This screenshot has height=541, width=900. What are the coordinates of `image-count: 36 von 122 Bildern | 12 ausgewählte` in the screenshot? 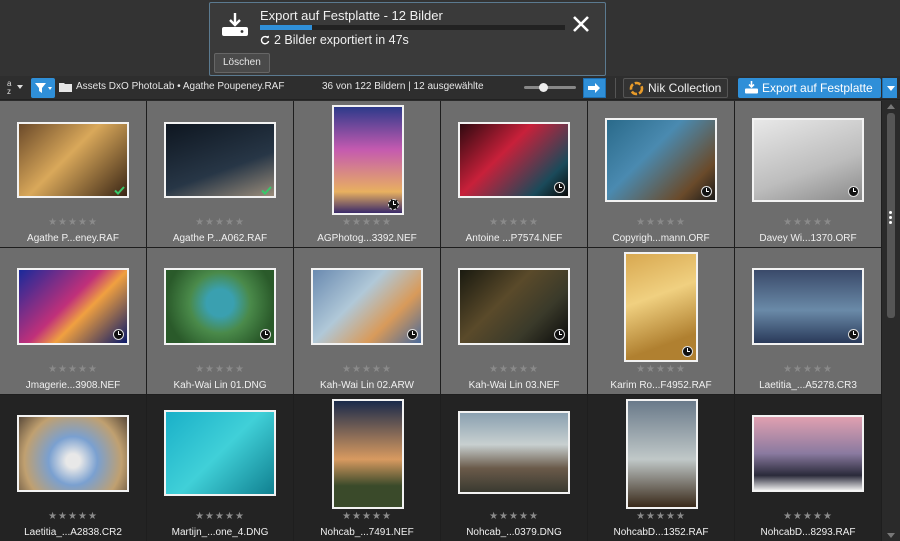 It's located at (403, 86).